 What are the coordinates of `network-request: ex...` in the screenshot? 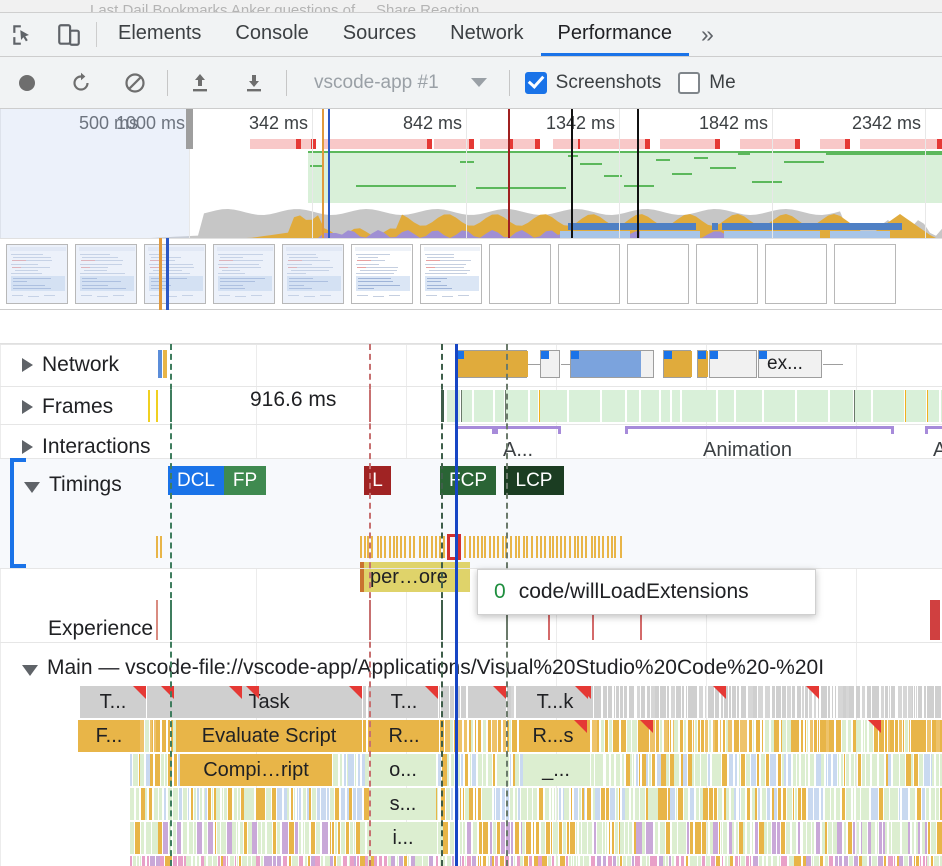 It's located at (800, 364).